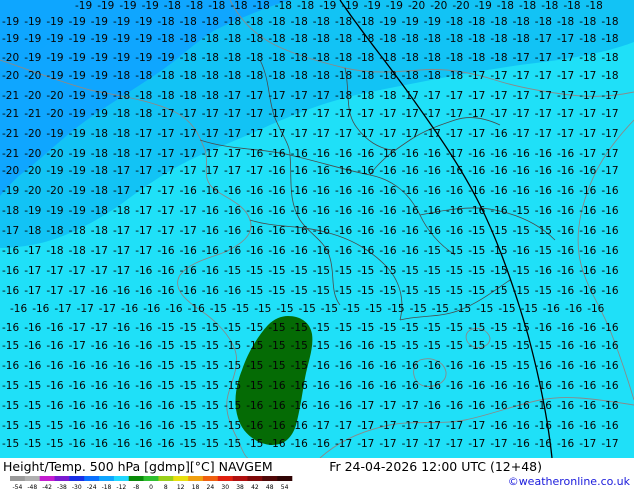  I want to click on color-scale-tick: 8, so click(166, 487).